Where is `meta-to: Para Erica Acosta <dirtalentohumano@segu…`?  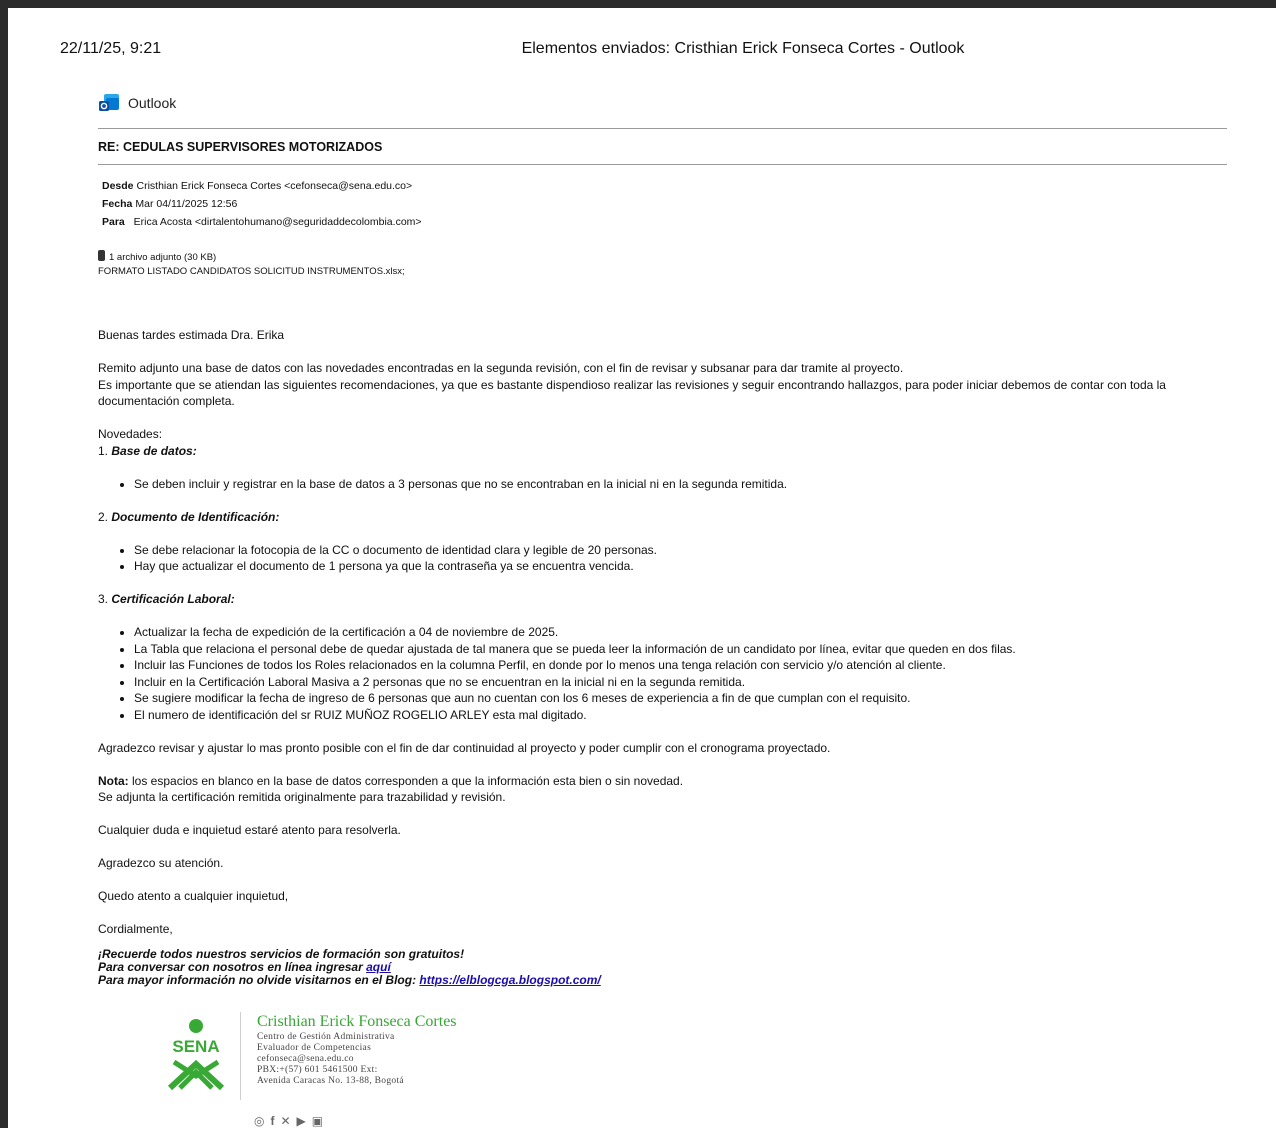 meta-to: Para Erica Acosta <dirtalentohumano@segu… is located at coordinates (262, 222).